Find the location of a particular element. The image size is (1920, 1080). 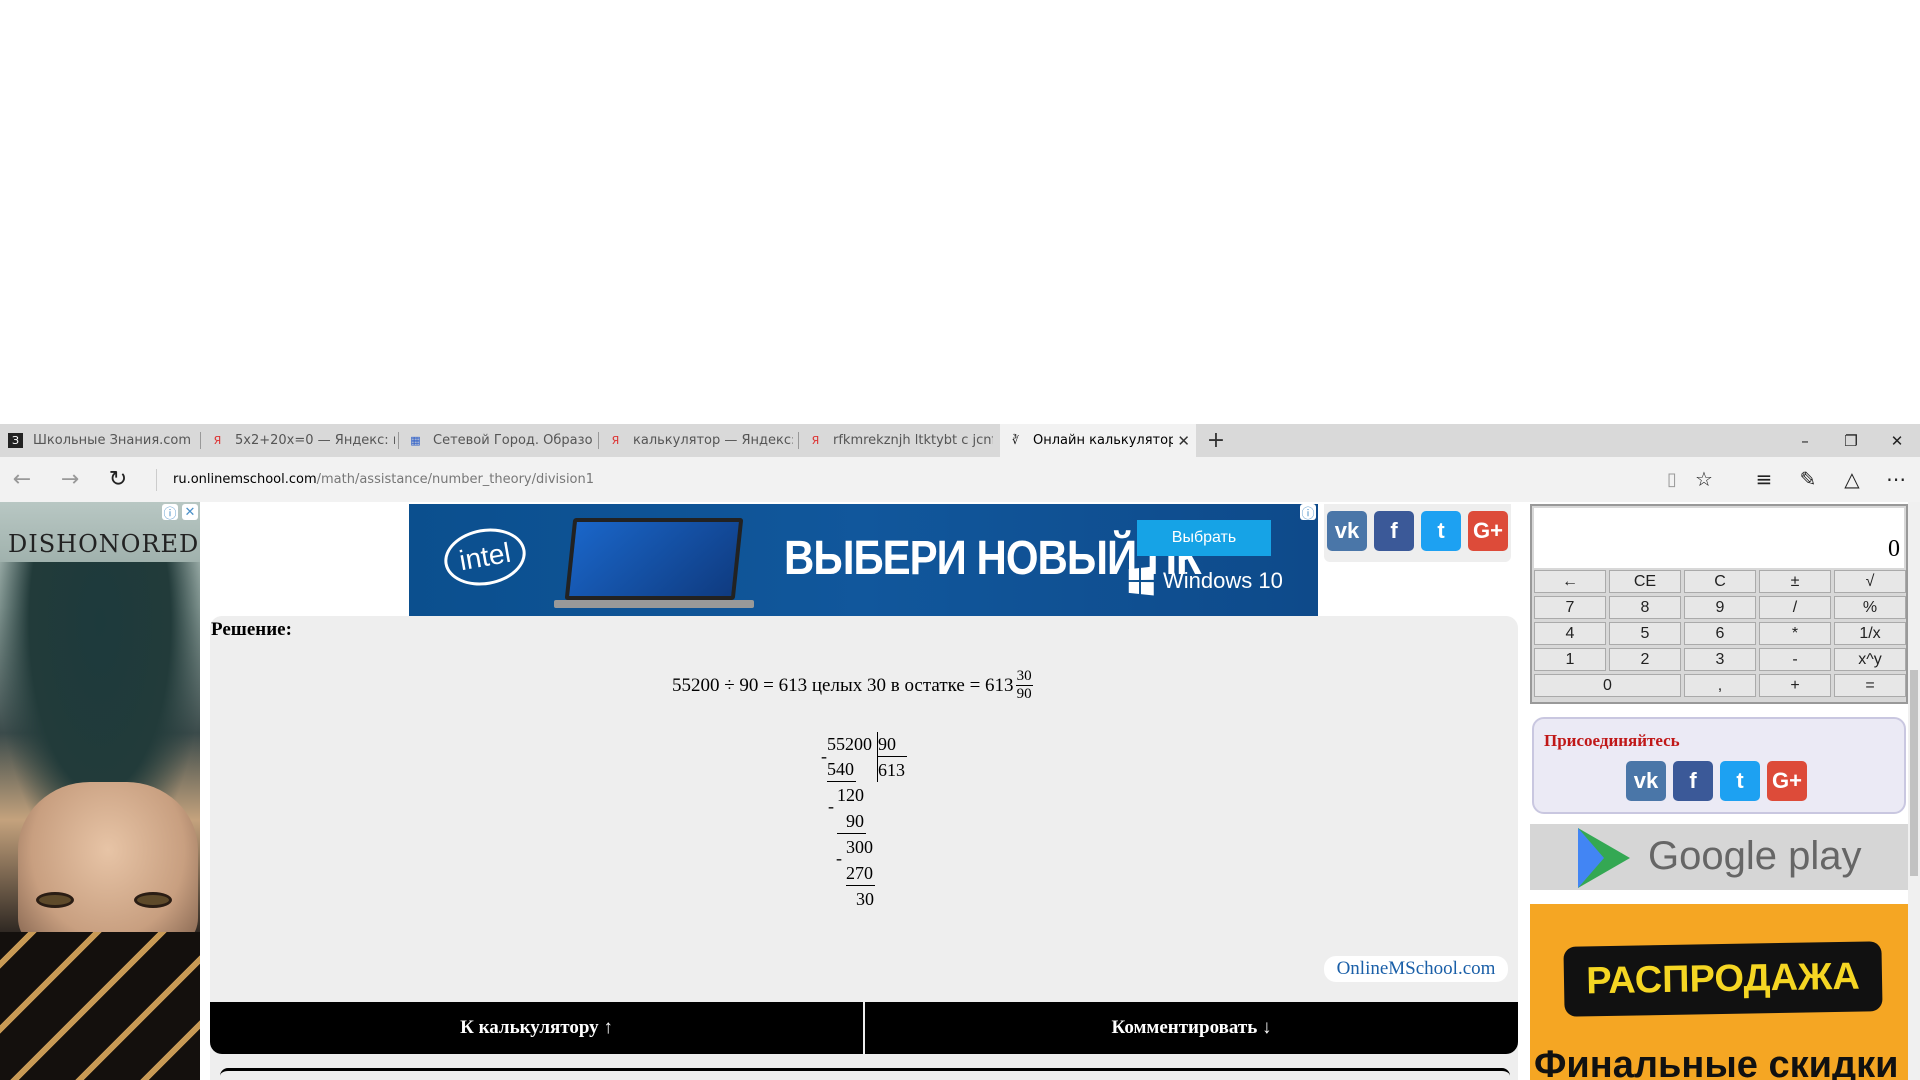

calc-key-7: 7 is located at coordinates (1570, 607).